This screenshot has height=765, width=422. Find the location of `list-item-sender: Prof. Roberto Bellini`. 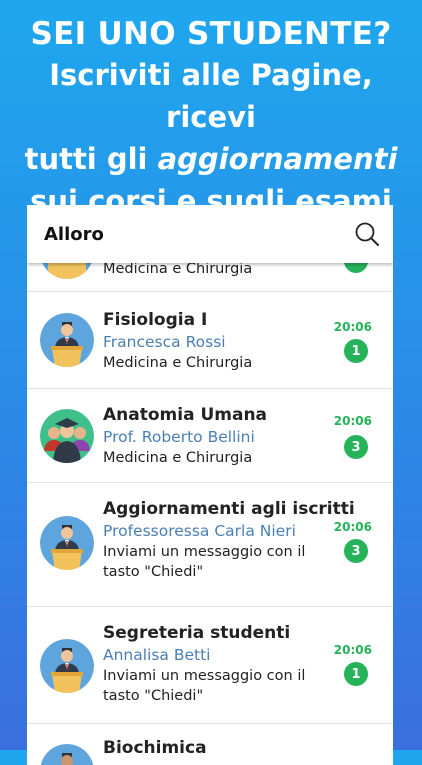

list-item-sender: Prof. Roberto Bellini is located at coordinates (179, 437).